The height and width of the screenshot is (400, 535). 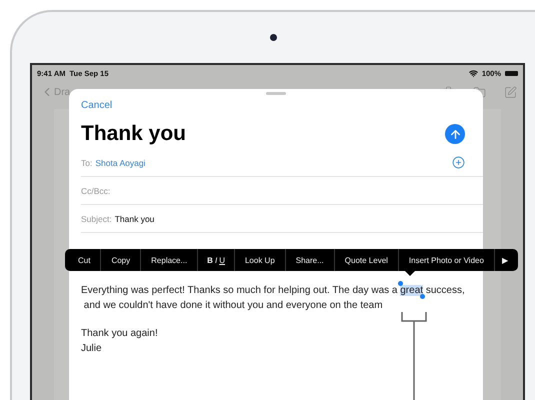 I want to click on message-paragraph: Everything was perfect! Thanks so much for helping out. The day was a great success, and we couldn't have done it without you and everyone on the team, so click(x=282, y=298).